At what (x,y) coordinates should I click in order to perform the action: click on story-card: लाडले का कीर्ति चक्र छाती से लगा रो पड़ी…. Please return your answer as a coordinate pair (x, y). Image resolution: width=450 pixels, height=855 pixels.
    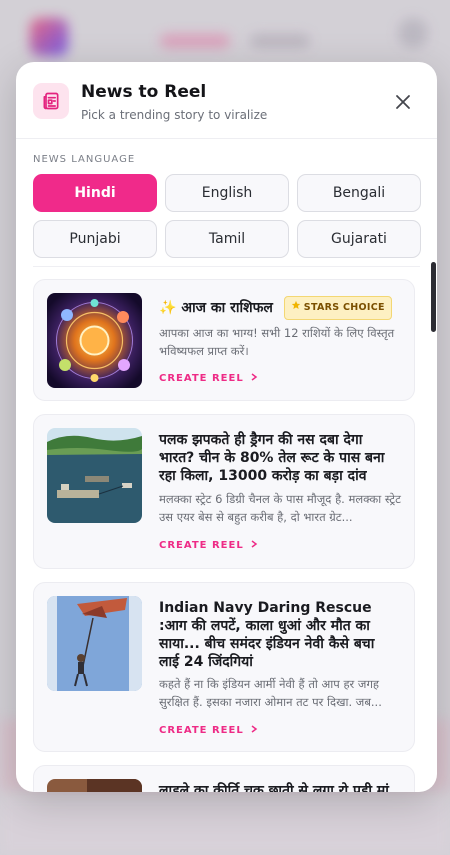
    Looking at the image, I should click on (224, 778).